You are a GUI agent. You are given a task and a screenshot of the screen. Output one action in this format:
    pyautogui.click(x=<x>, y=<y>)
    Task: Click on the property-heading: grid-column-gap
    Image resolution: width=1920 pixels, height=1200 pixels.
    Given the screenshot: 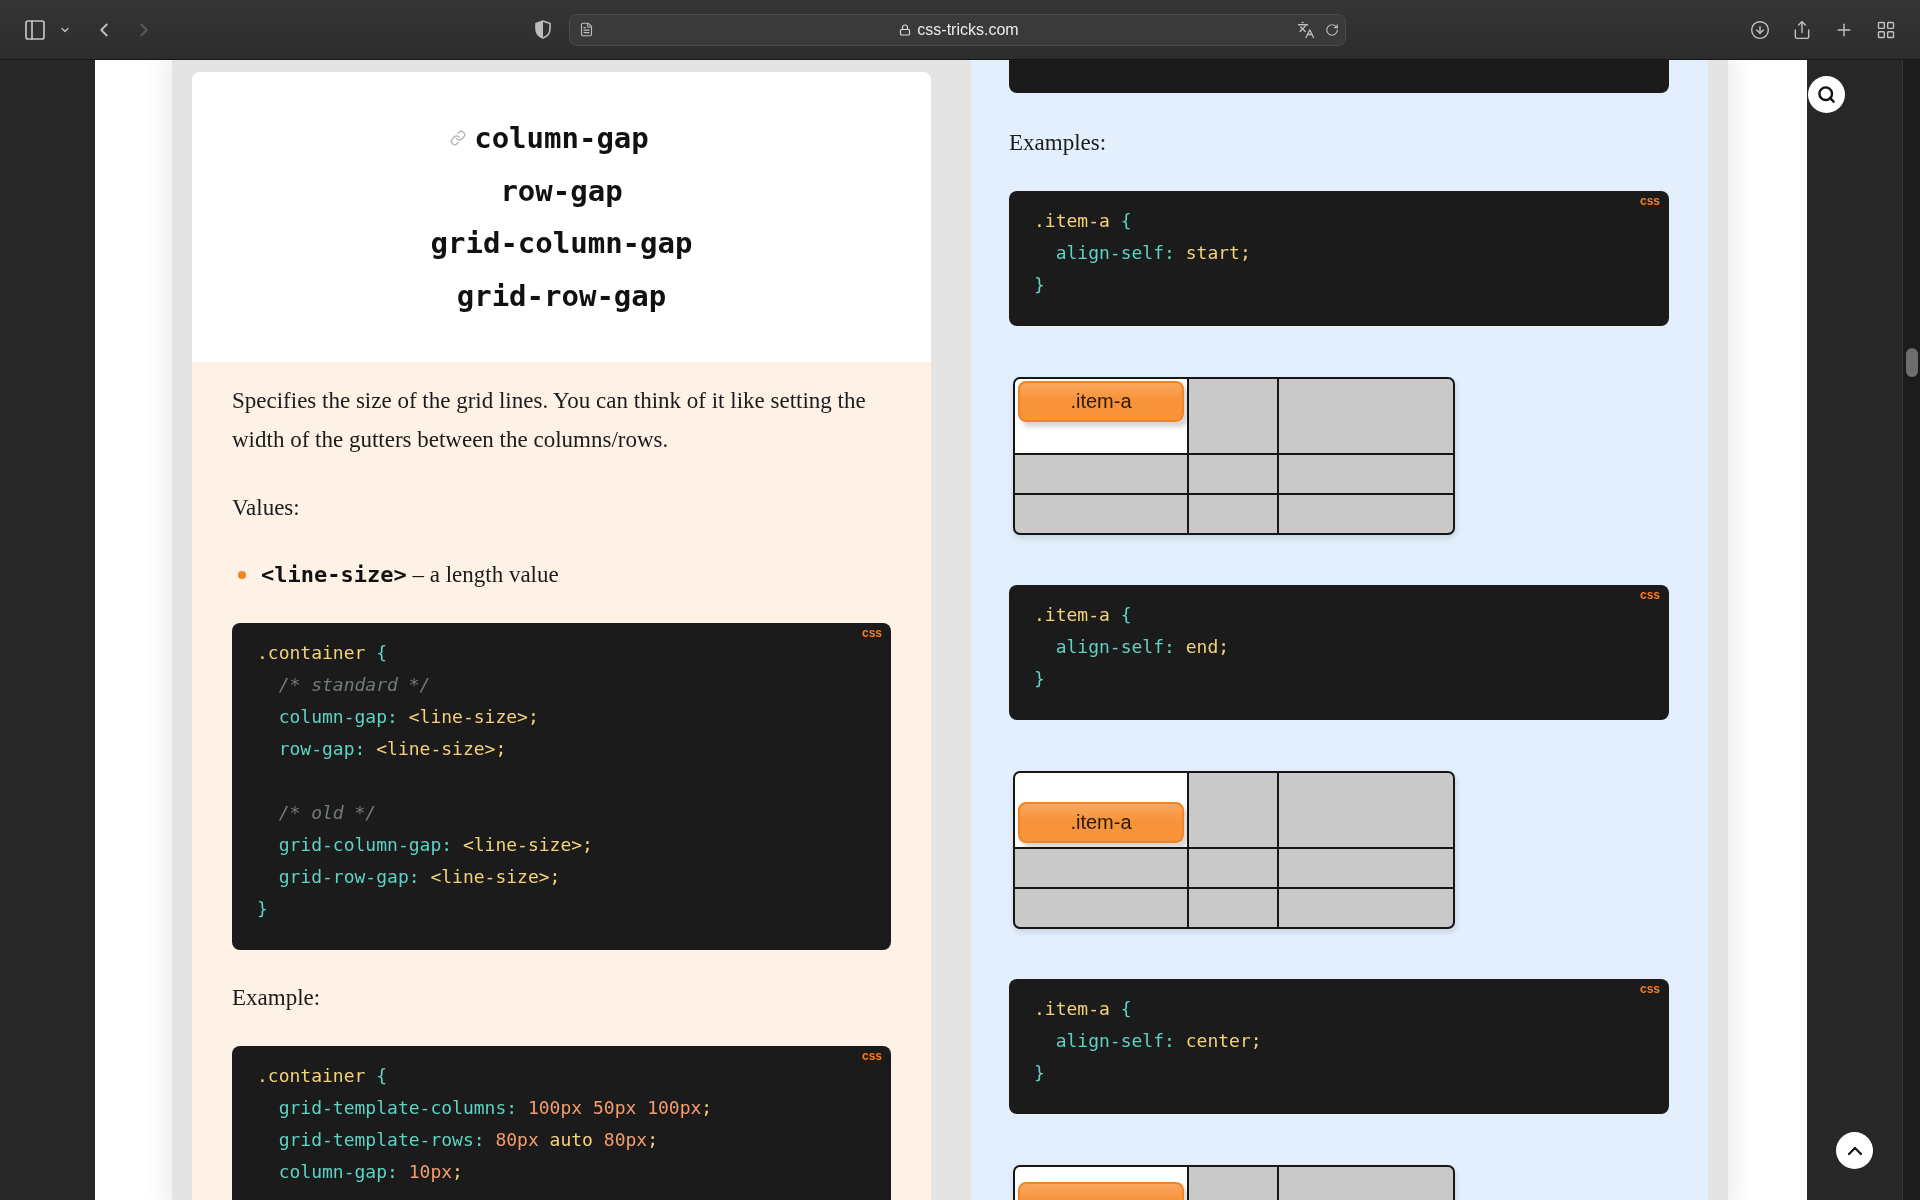 What is the action you would take?
    pyautogui.click(x=561, y=243)
    